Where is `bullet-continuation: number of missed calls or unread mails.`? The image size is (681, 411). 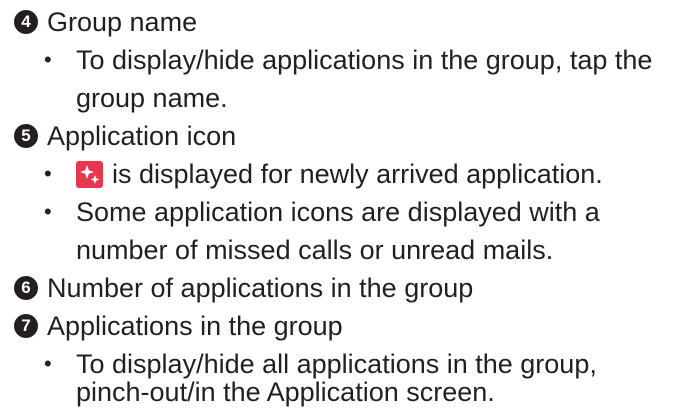 bullet-continuation: number of missed calls or unread mails. is located at coordinates (314, 250).